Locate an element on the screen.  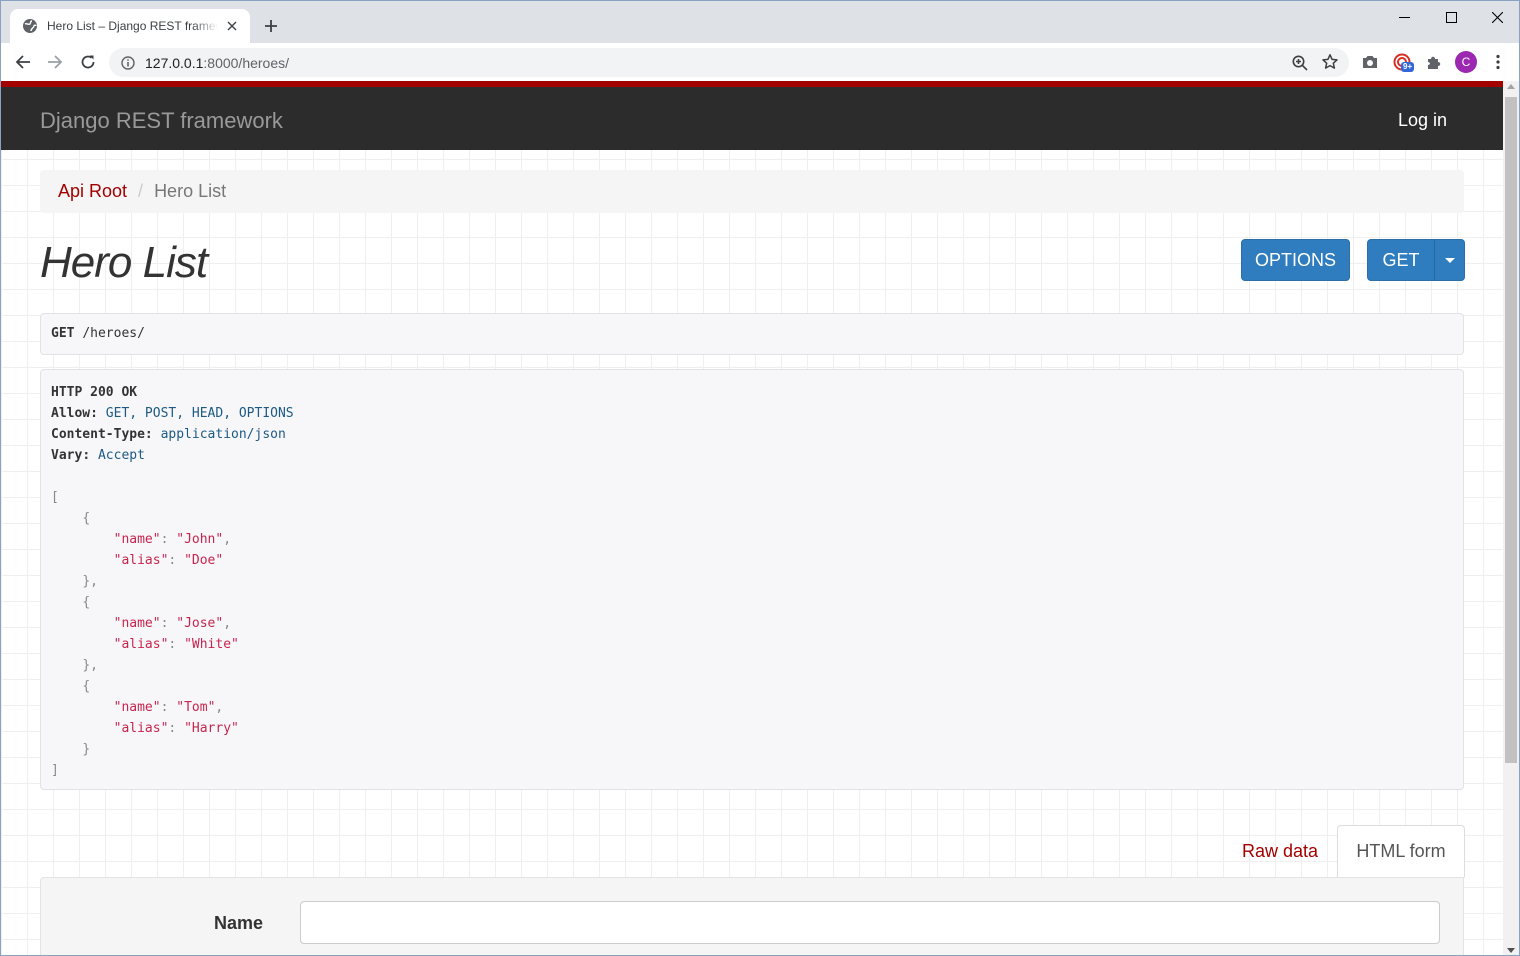
site-info-icon is located at coordinates (128, 63).